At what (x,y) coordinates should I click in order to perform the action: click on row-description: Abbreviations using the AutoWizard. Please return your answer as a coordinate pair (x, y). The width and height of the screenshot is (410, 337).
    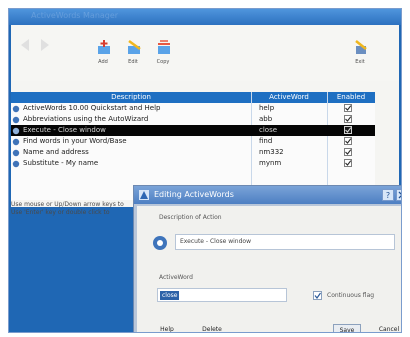
    Looking at the image, I should click on (86, 119).